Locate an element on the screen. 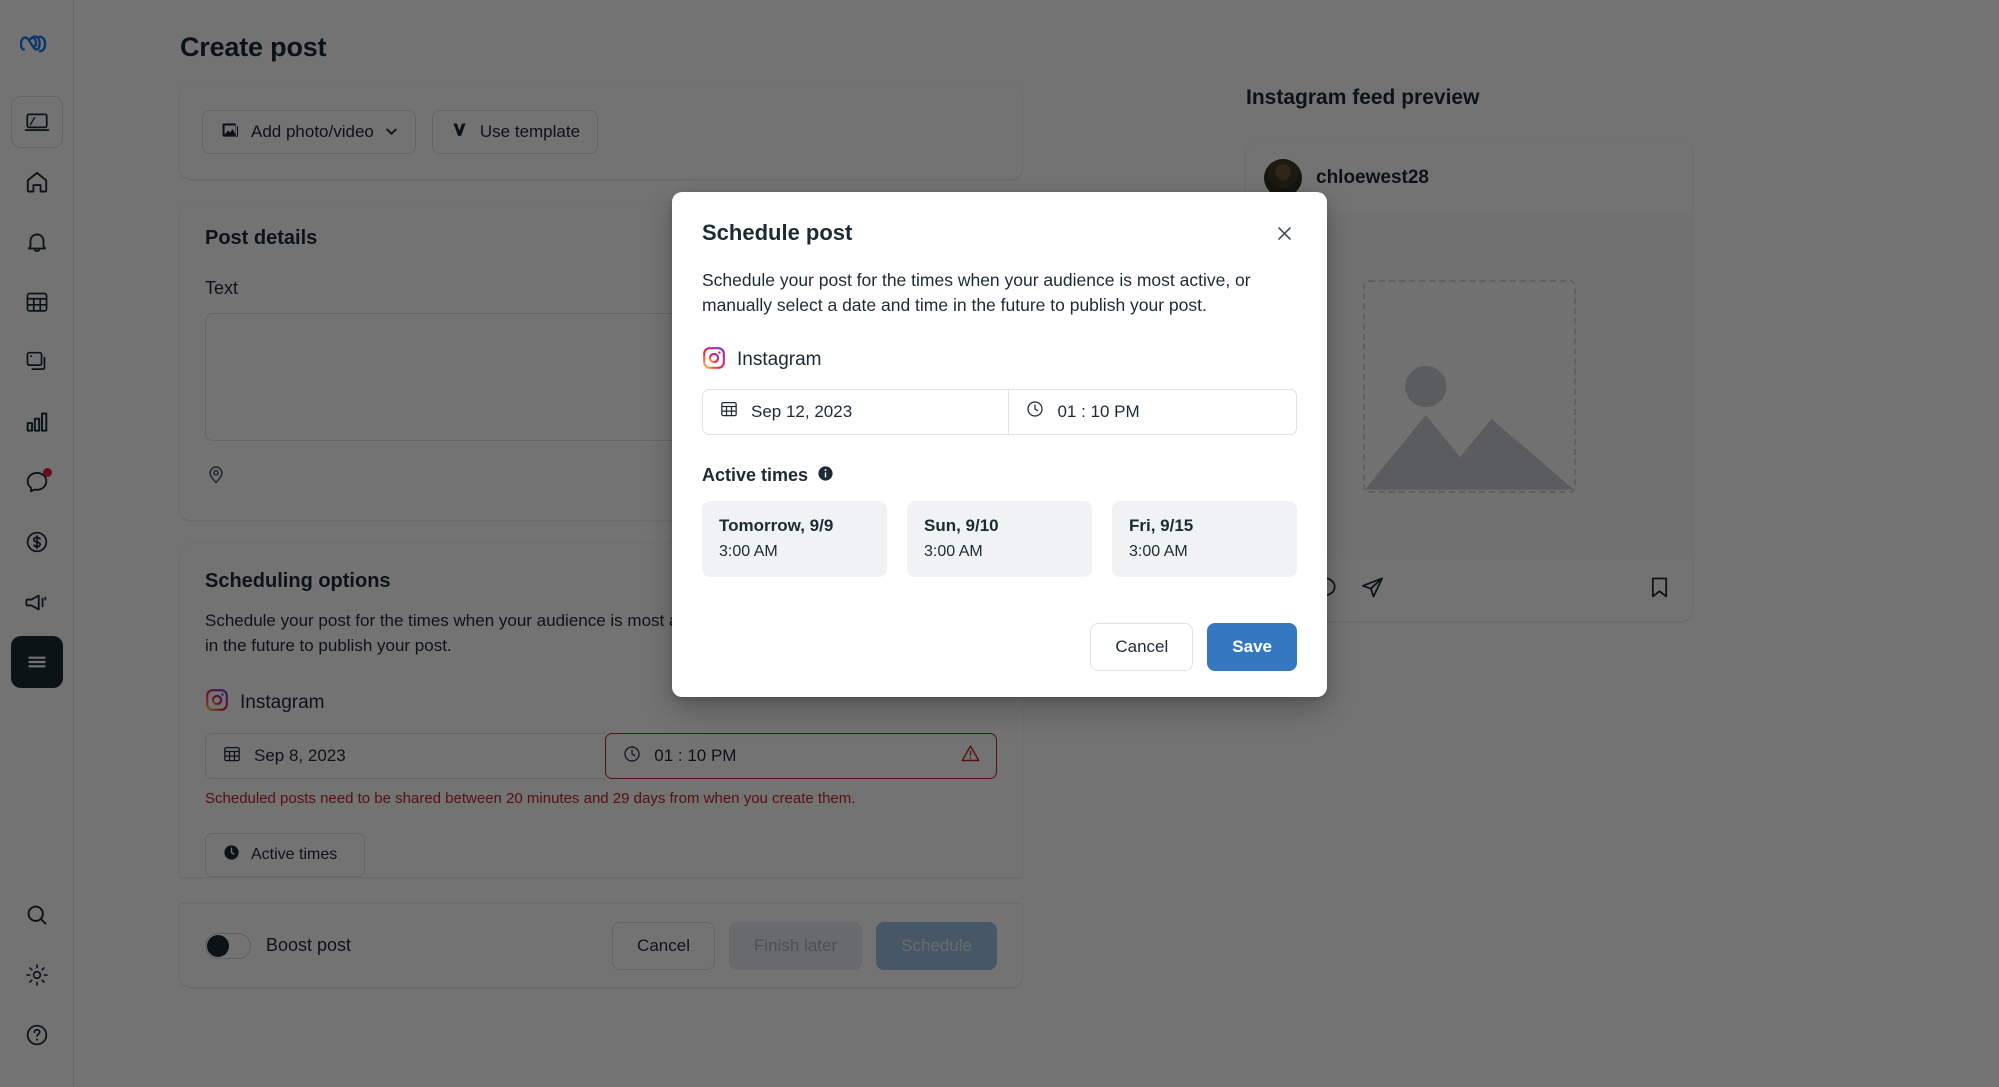  dialog-time-value: 01 : 10 PM is located at coordinates (1098, 411).